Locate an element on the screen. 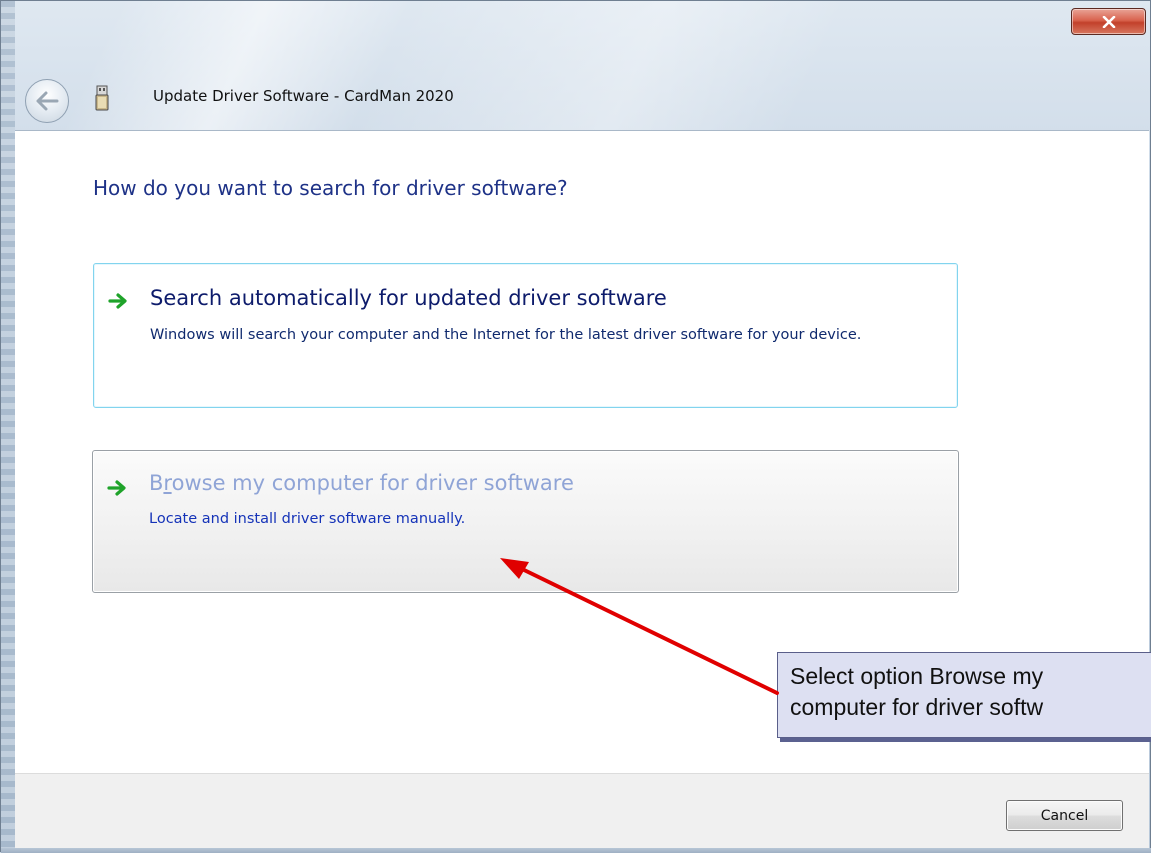 This screenshot has width=1151, height=853. cancel-button: Cancel is located at coordinates (1064, 815).